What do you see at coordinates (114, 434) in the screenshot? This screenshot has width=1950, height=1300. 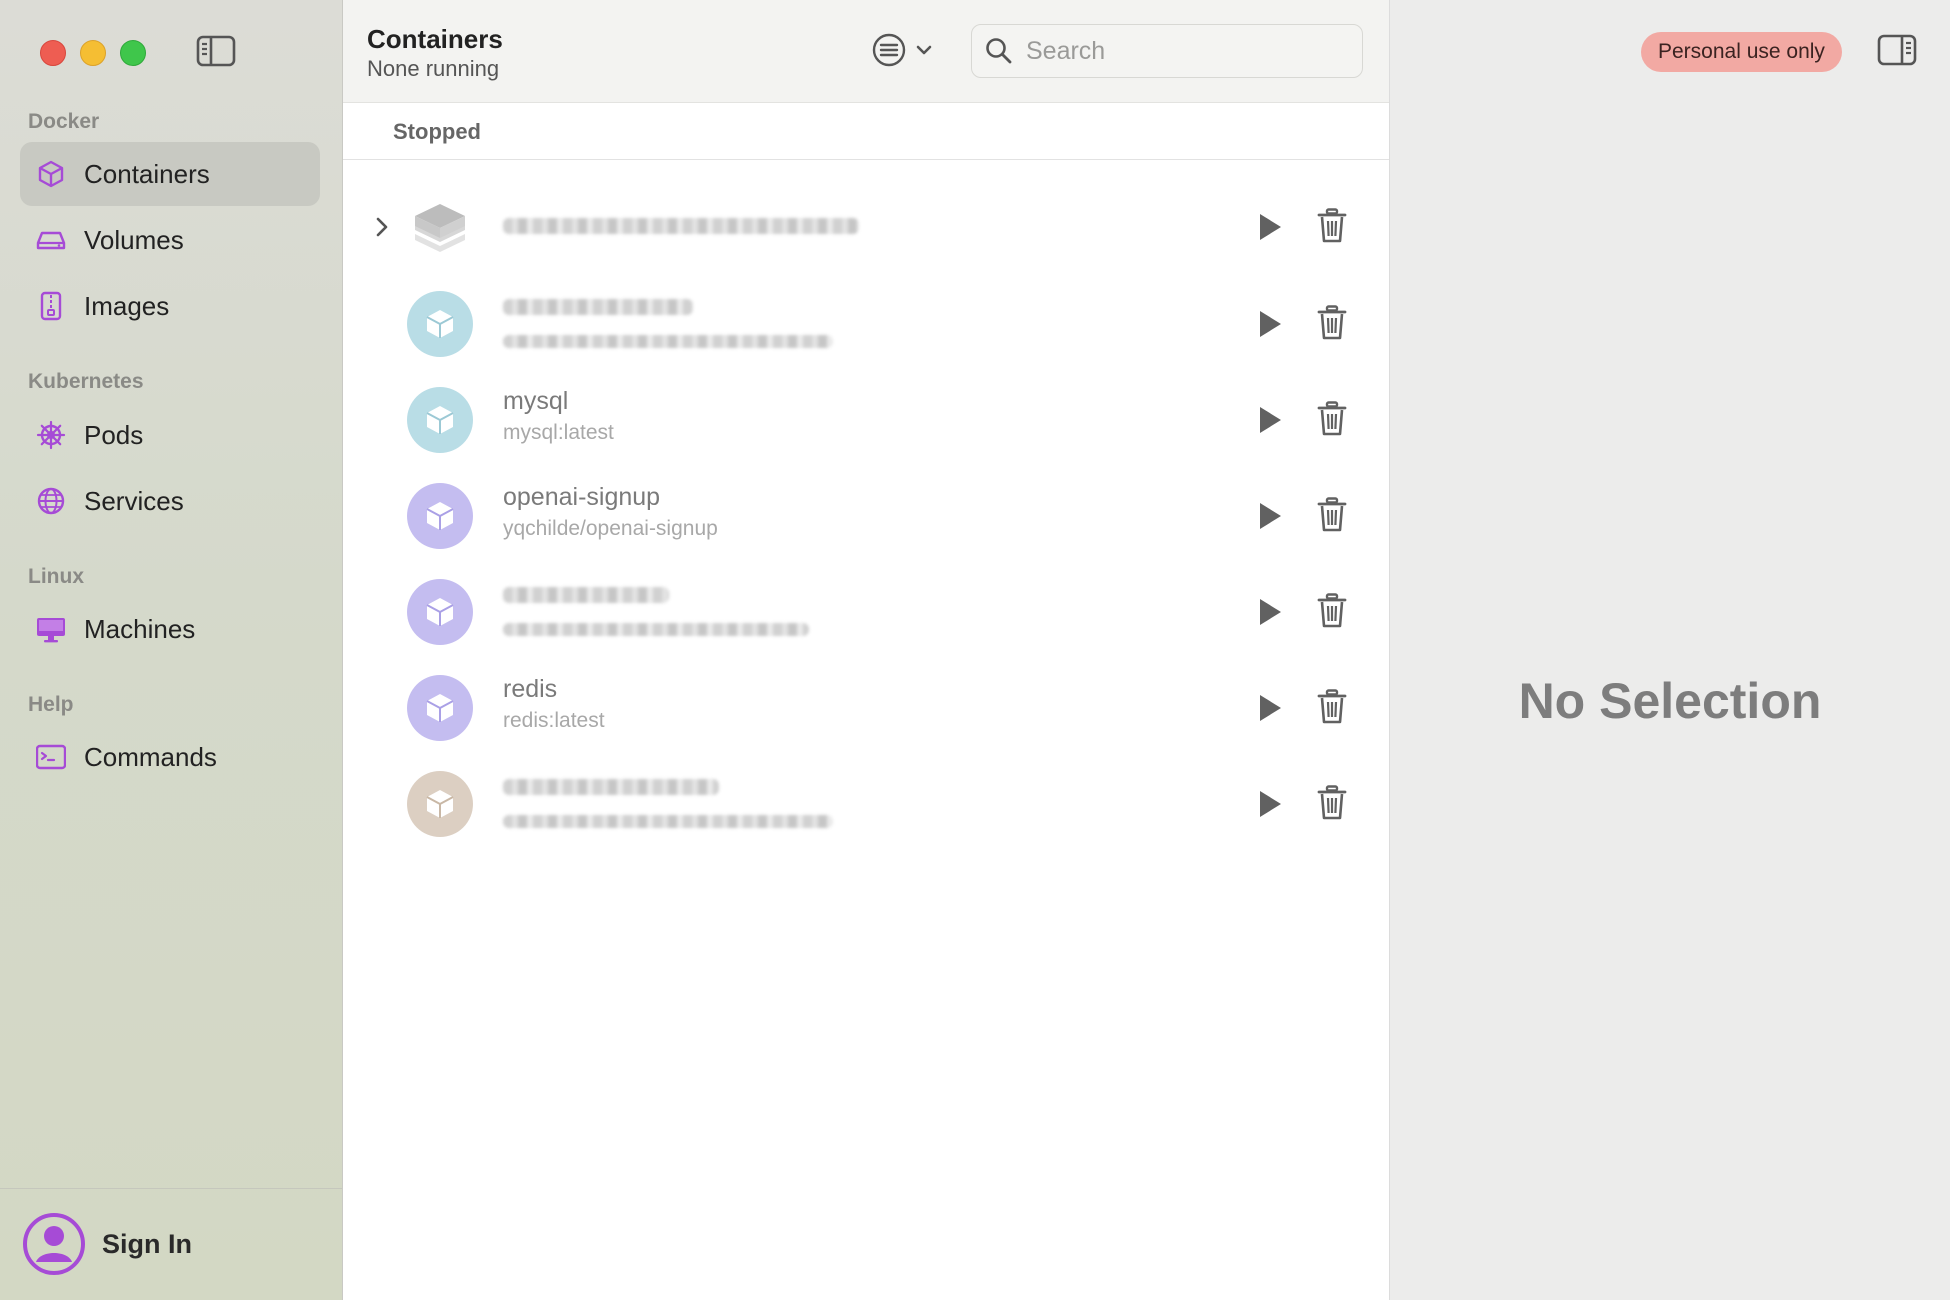 I see `sidebar-item-label: Pods` at bounding box center [114, 434].